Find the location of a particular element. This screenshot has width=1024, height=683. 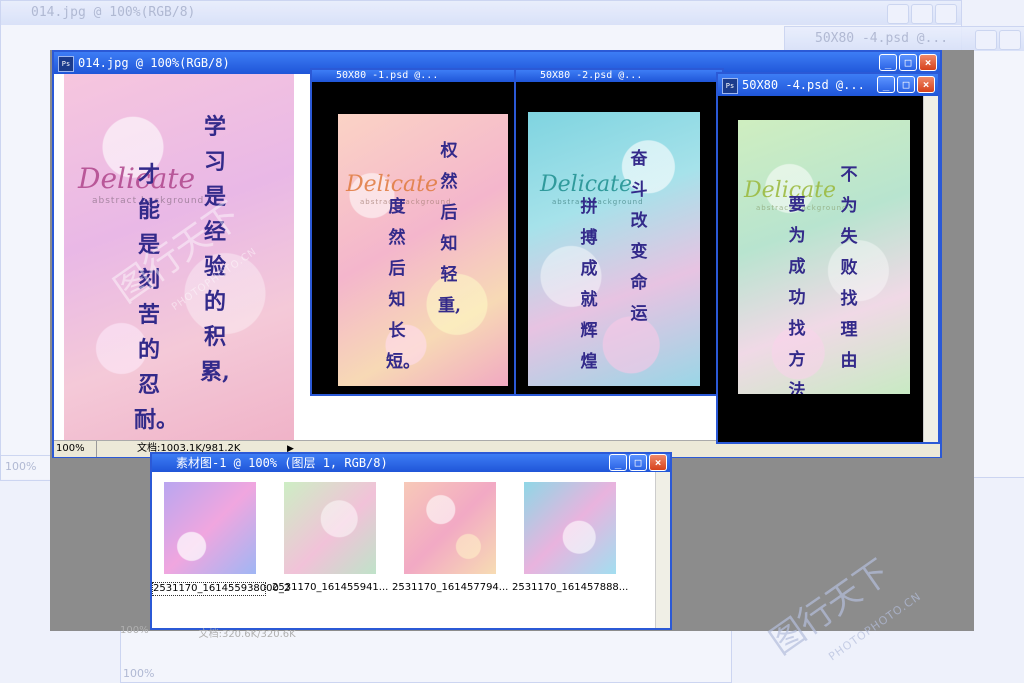

zoom-level: 100% is located at coordinates (75, 449).